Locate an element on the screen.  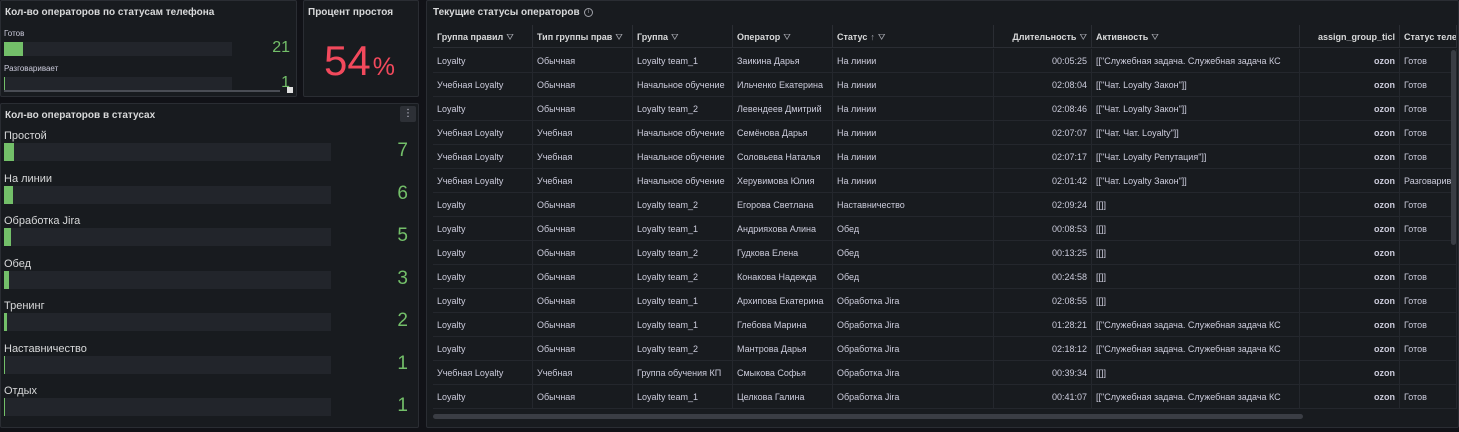
column-header: Статус теле is located at coordinates (1428, 36).